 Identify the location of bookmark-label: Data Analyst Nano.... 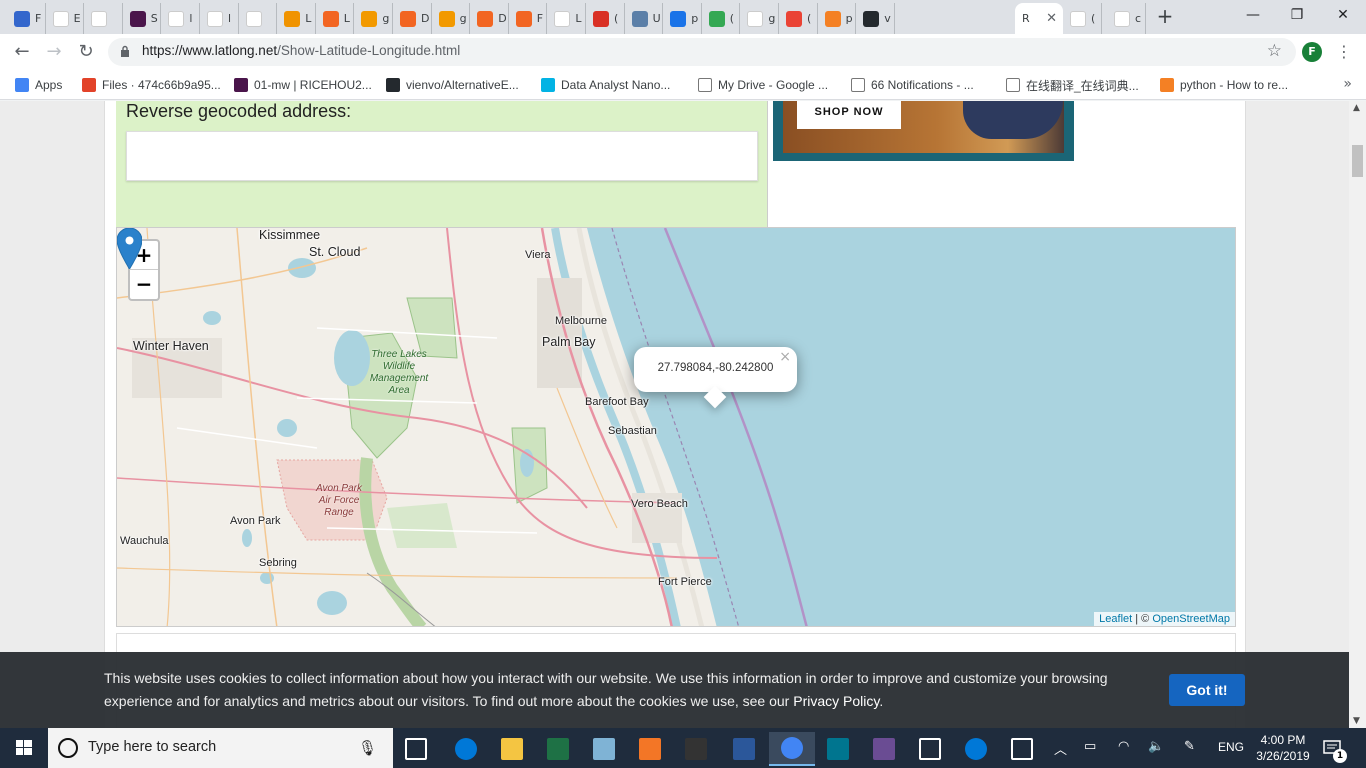
(616, 85).